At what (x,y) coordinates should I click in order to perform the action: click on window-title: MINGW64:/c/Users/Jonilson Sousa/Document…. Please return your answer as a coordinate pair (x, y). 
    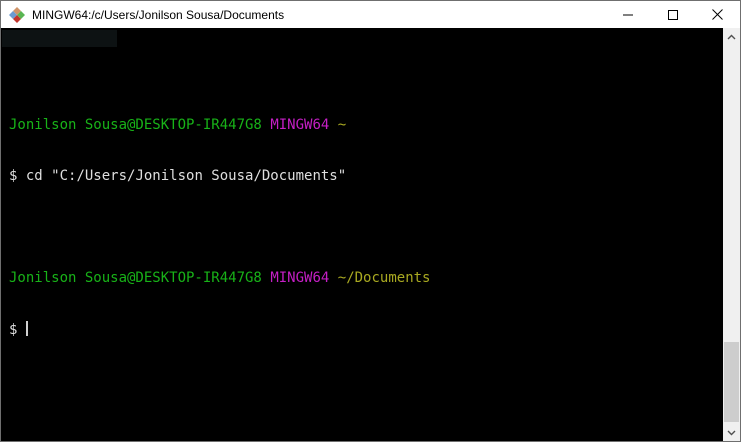
    Looking at the image, I should click on (158, 14).